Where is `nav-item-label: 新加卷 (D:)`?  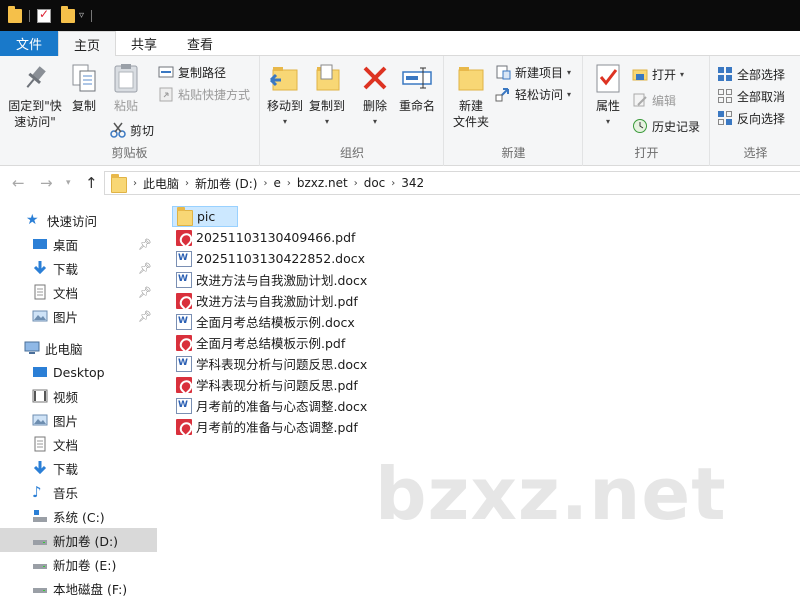
nav-item-label: 新加卷 (D:) is located at coordinates (86, 541).